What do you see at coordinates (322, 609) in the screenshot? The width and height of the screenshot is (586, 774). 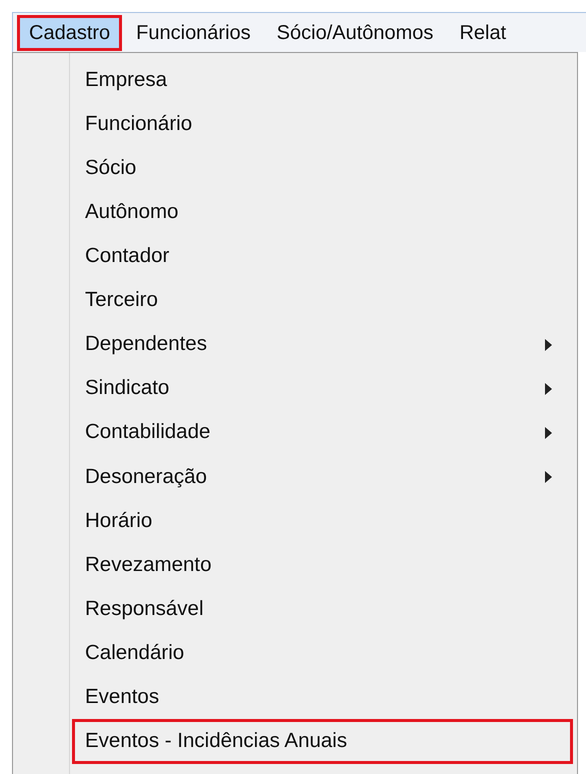 I see `menu-item: Responsável` at bounding box center [322, 609].